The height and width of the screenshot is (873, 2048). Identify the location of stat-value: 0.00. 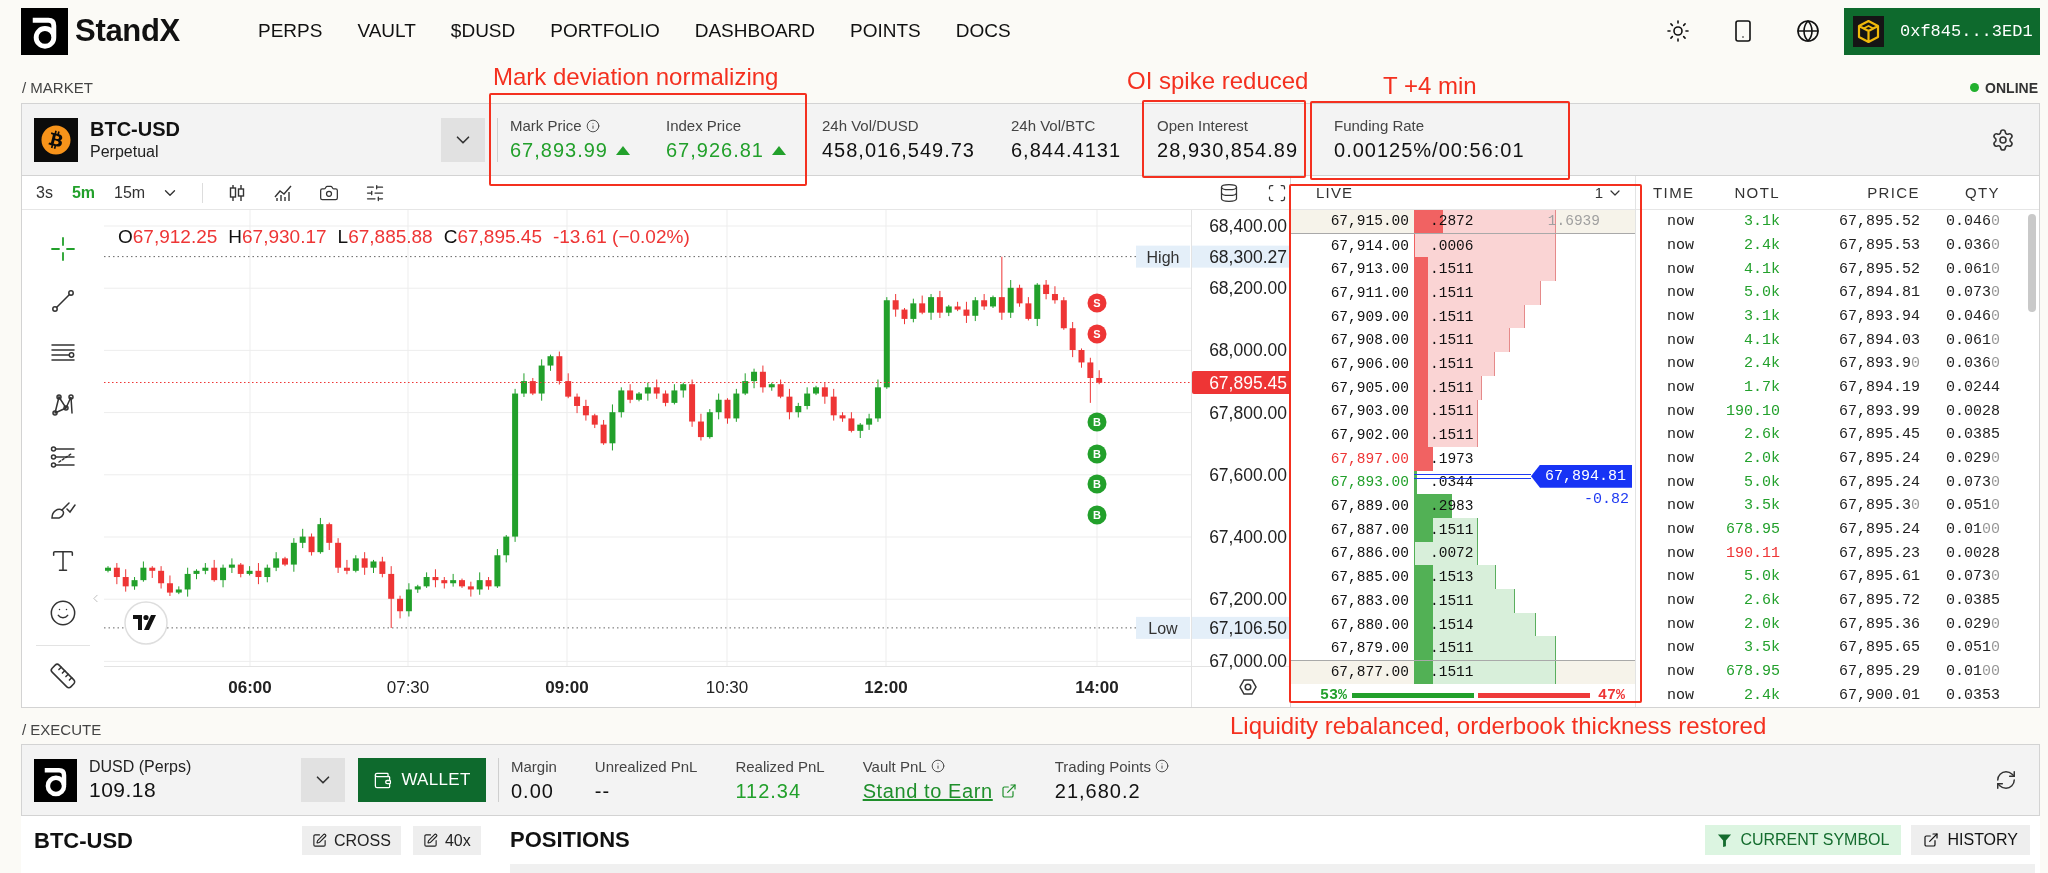
(532, 791).